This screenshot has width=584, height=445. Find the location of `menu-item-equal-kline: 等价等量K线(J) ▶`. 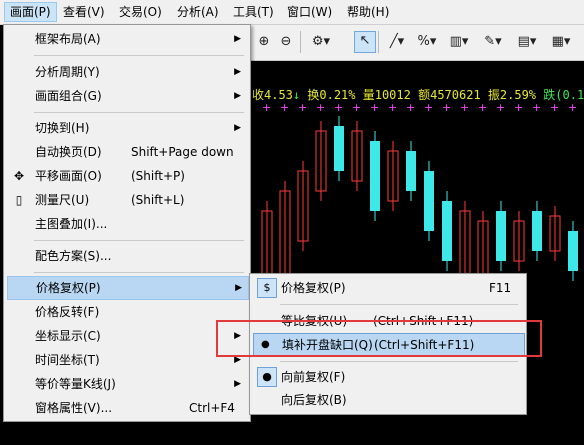

menu-item-equal-kline: 等价等量K线(J) ▶ is located at coordinates (127, 384).